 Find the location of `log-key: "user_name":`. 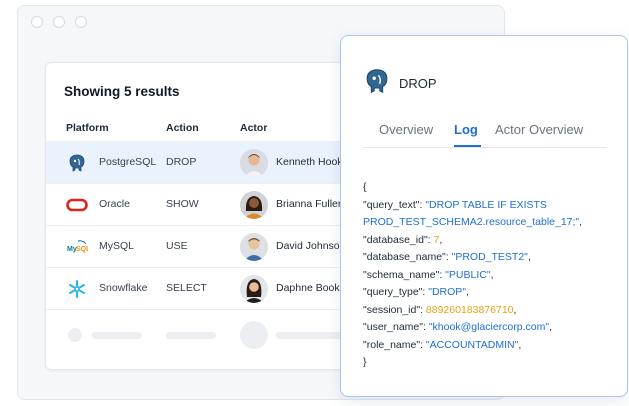

log-key: "user_name": is located at coordinates (396, 327).